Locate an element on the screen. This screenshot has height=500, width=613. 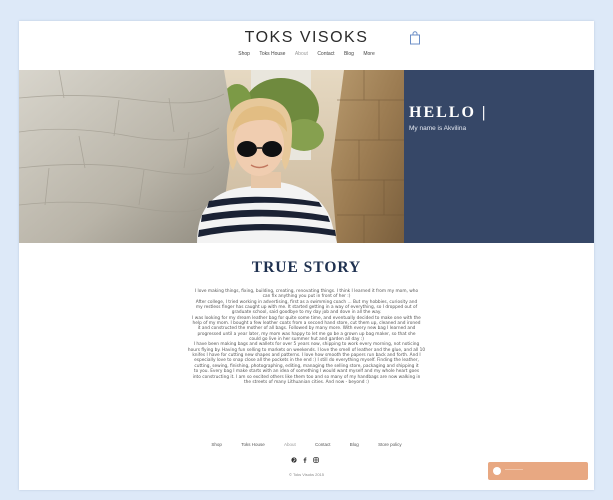
footer-link-toks-house: Toks House is located at coordinates (253, 444).